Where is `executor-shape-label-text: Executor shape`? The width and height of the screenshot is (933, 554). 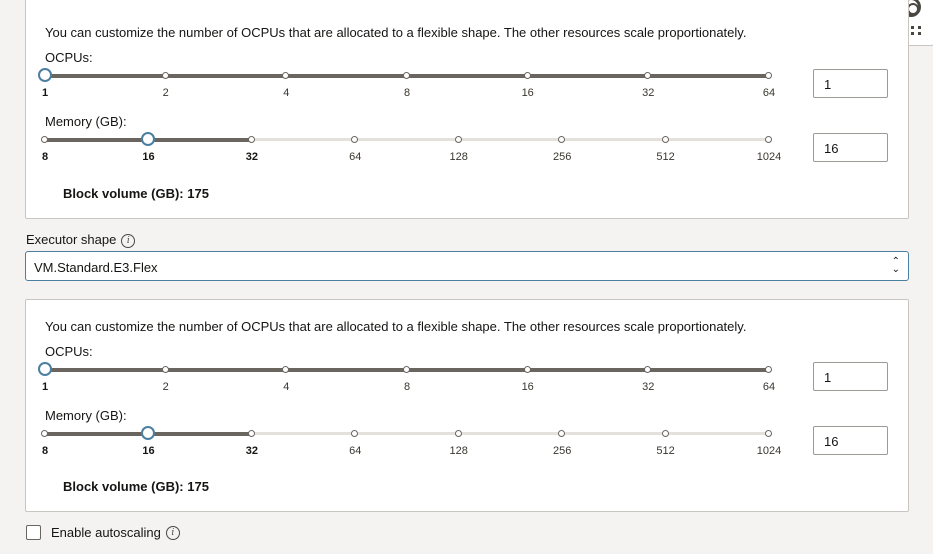 executor-shape-label-text: Executor shape is located at coordinates (71, 239).